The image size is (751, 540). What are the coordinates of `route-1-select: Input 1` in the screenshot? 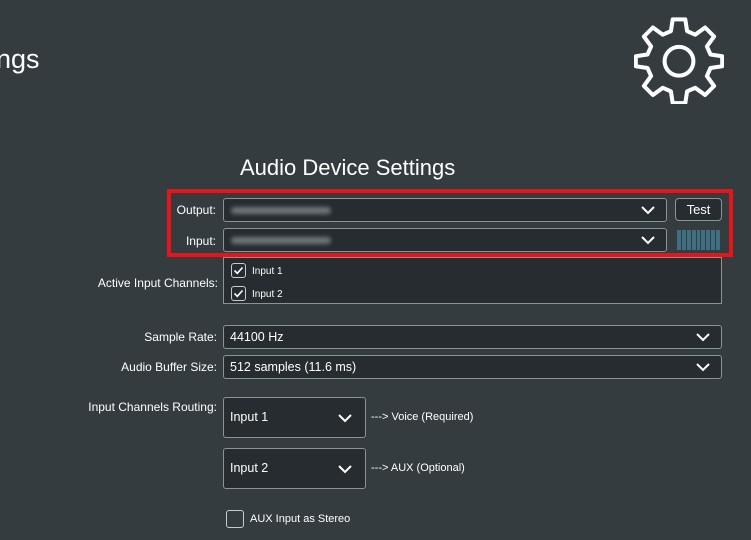 It's located at (294, 417).